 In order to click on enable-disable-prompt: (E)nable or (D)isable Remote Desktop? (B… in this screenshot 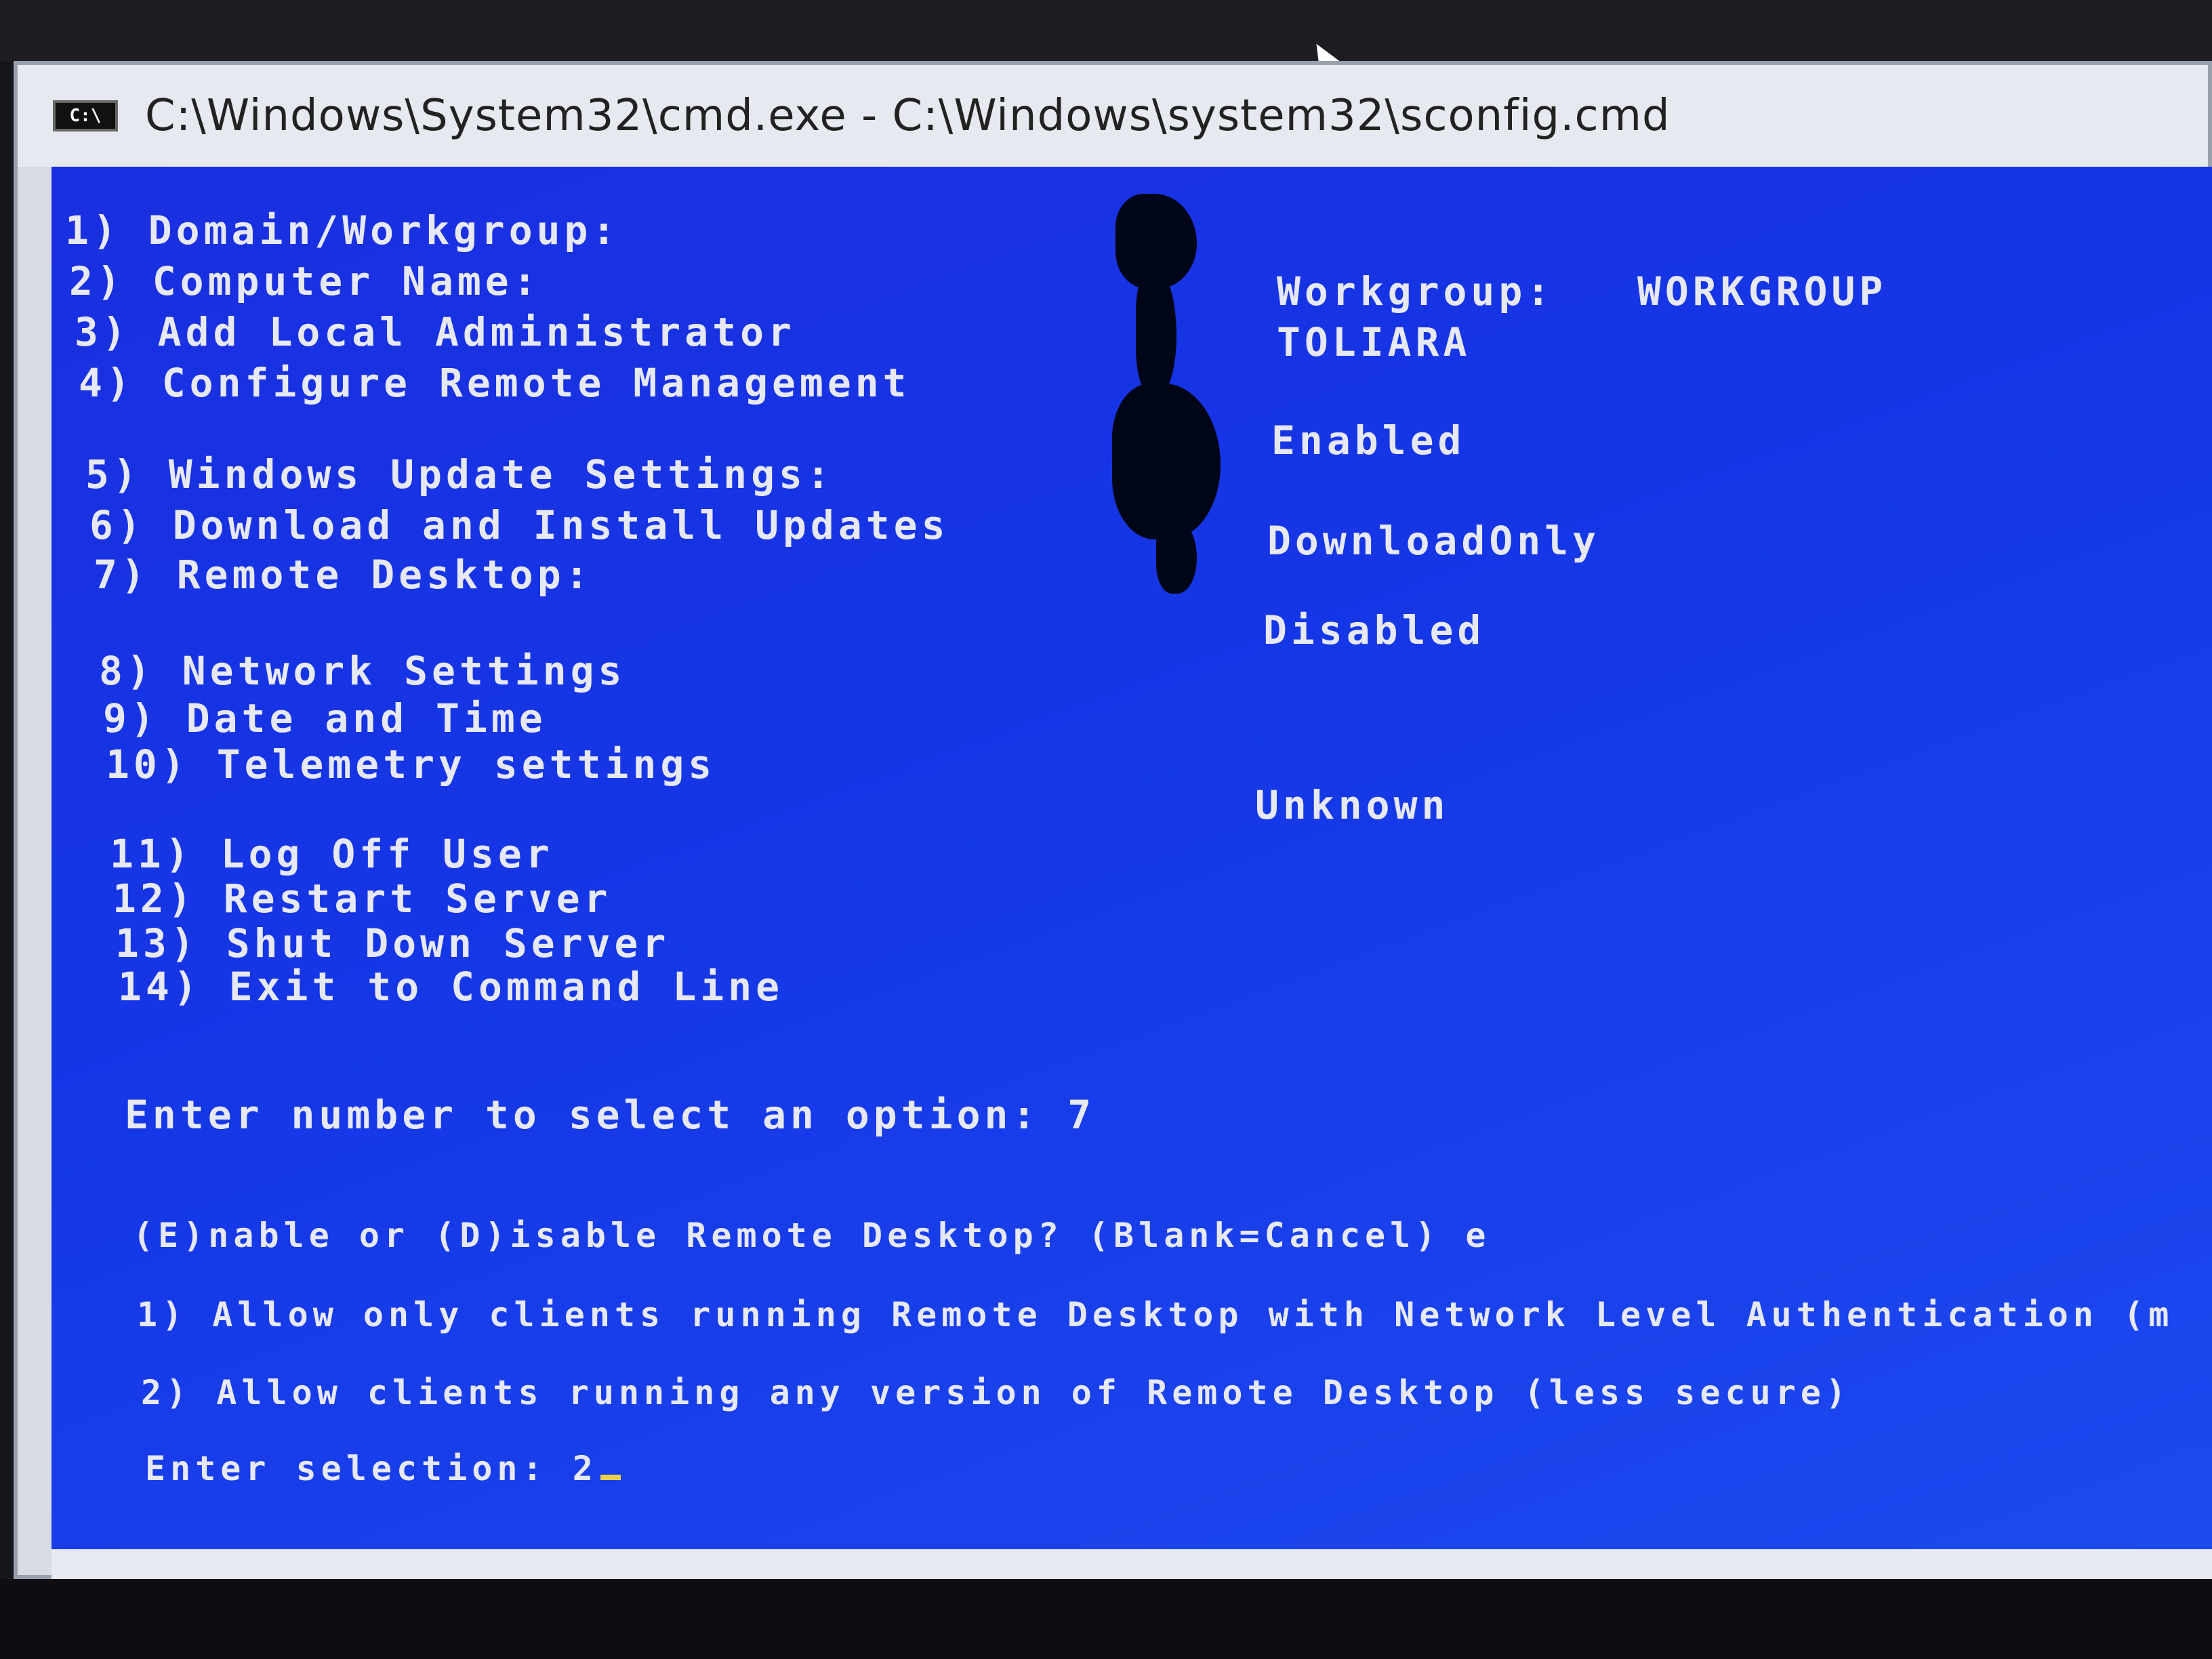, I will do `click(812, 1235)`.